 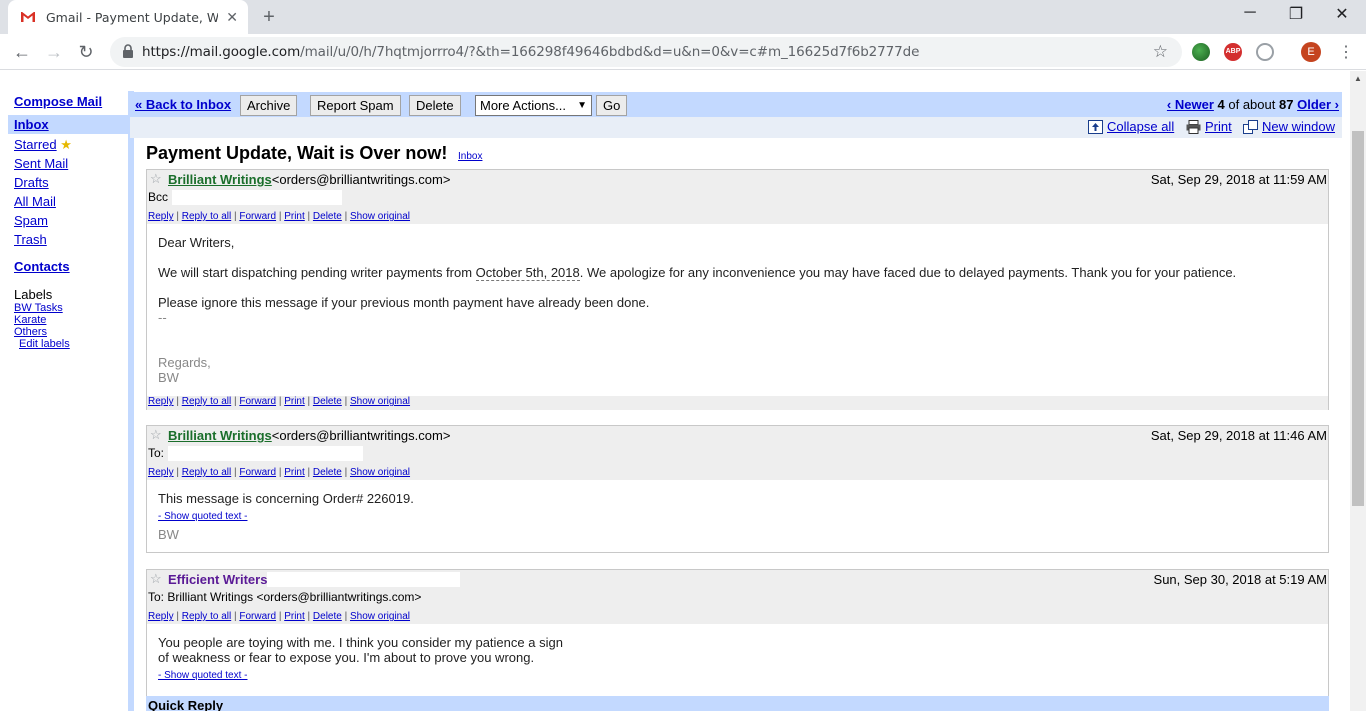 What do you see at coordinates (217, 579) in the screenshot?
I see `sender-name: Efficient Writers` at bounding box center [217, 579].